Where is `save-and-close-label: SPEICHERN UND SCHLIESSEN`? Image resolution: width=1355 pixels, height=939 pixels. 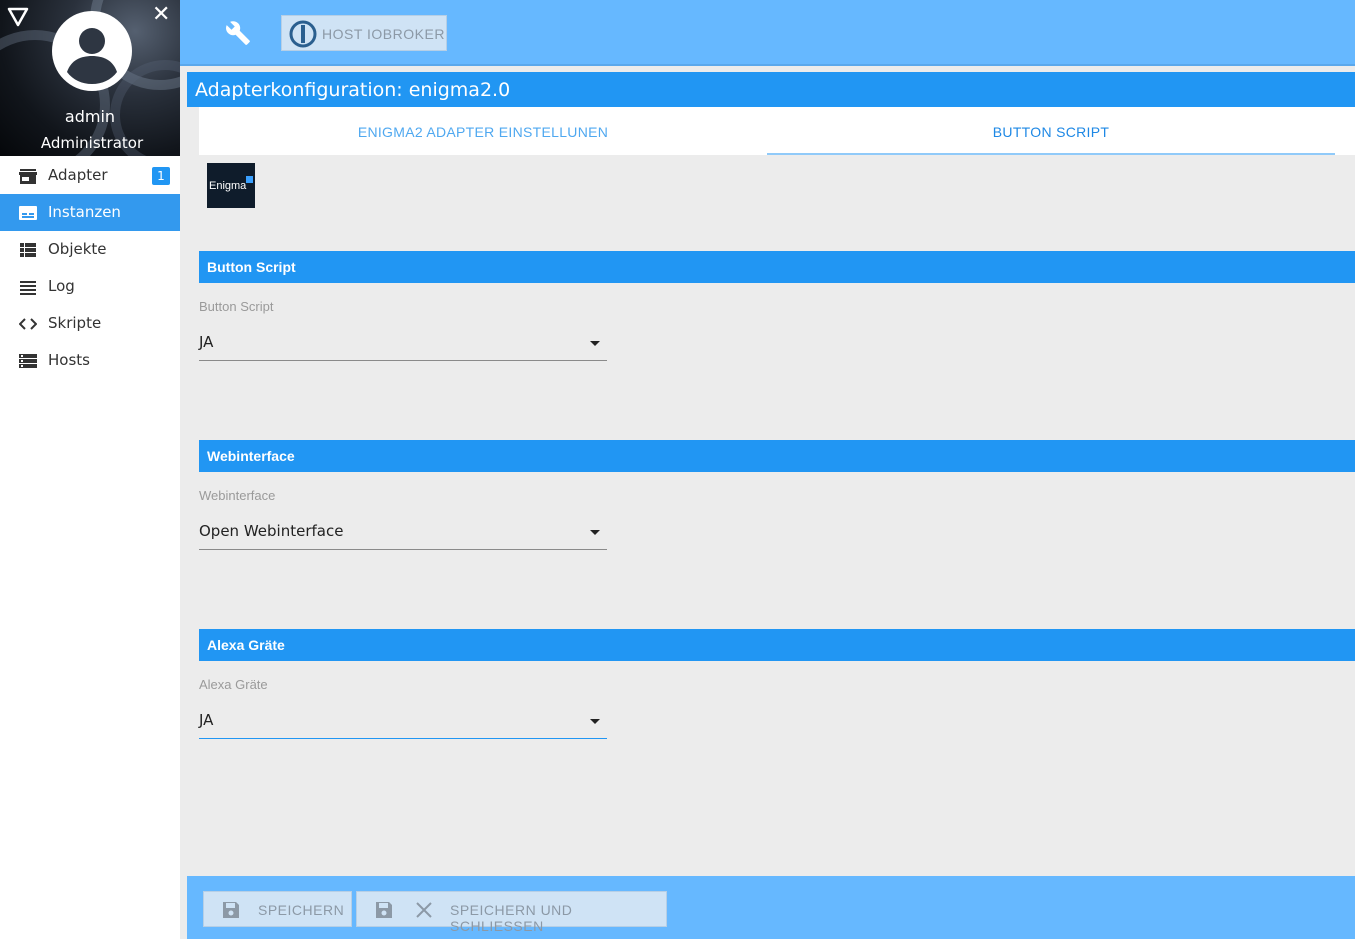
save-and-close-label: SPEICHERN UND SCHLIESSEN is located at coordinates (511, 918).